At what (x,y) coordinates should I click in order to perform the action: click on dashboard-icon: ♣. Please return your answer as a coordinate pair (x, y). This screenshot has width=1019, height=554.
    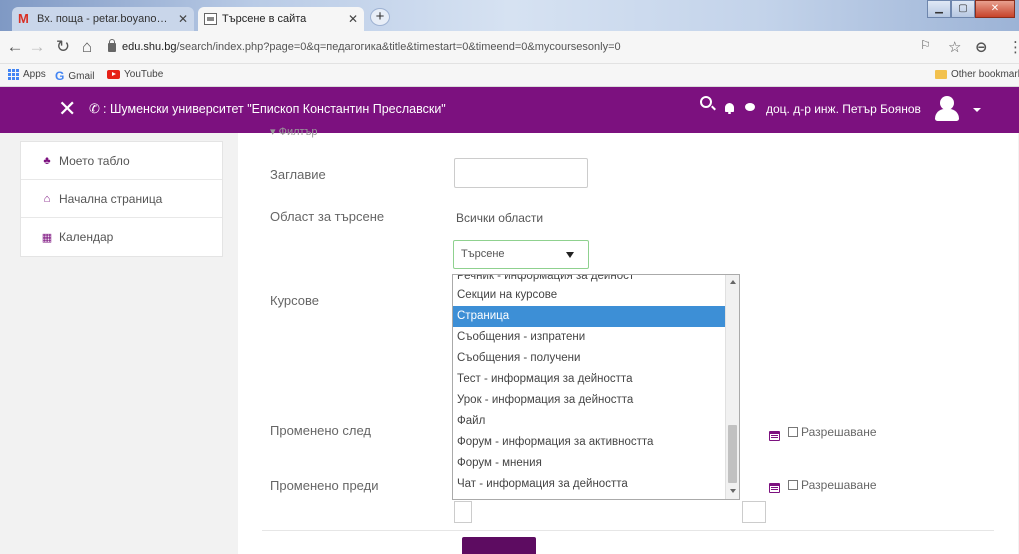
    Looking at the image, I should click on (47, 160).